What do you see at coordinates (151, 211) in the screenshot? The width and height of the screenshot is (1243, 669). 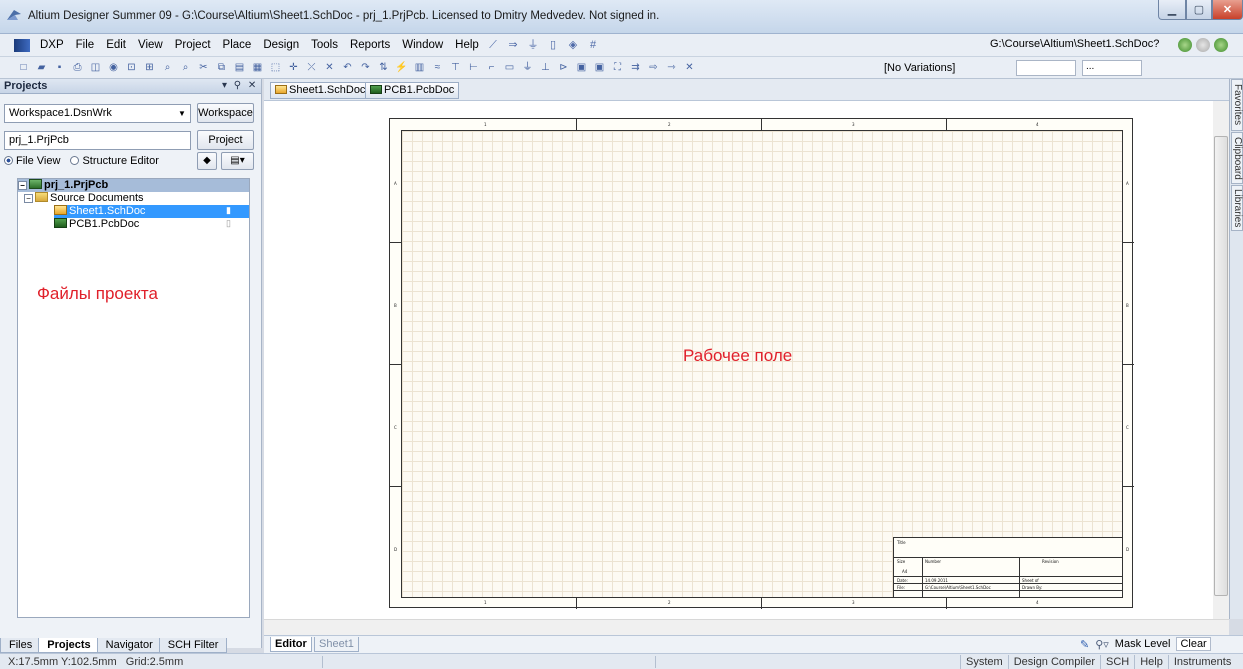 I see `tree-doc-sheet1: Sheet1.SchDoc ▮` at bounding box center [151, 211].